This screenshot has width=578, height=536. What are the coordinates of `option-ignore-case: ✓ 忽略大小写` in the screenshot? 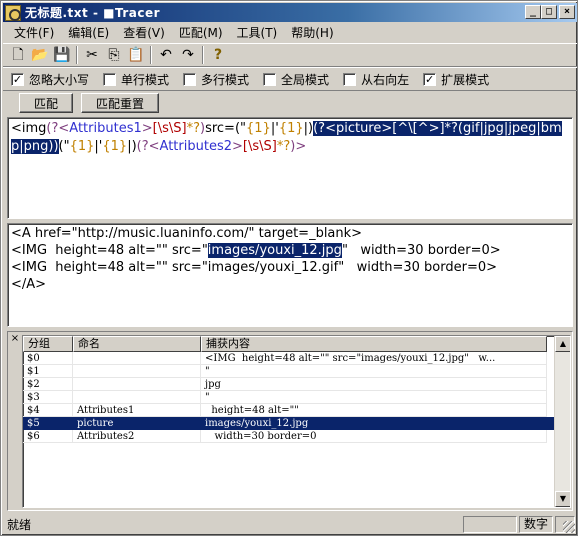 It's located at (50, 79).